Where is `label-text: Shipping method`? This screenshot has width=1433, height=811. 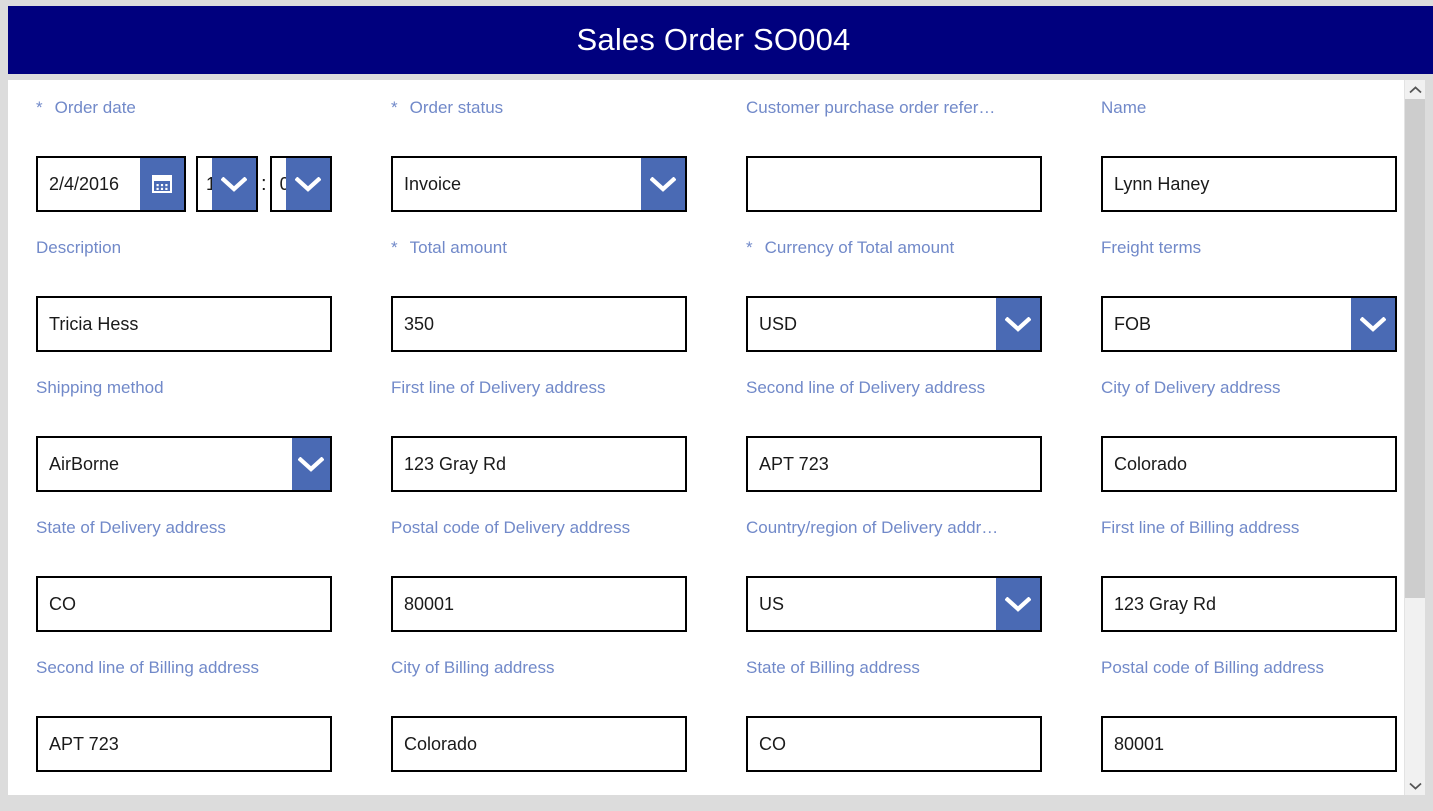 label-text: Shipping method is located at coordinates (100, 387).